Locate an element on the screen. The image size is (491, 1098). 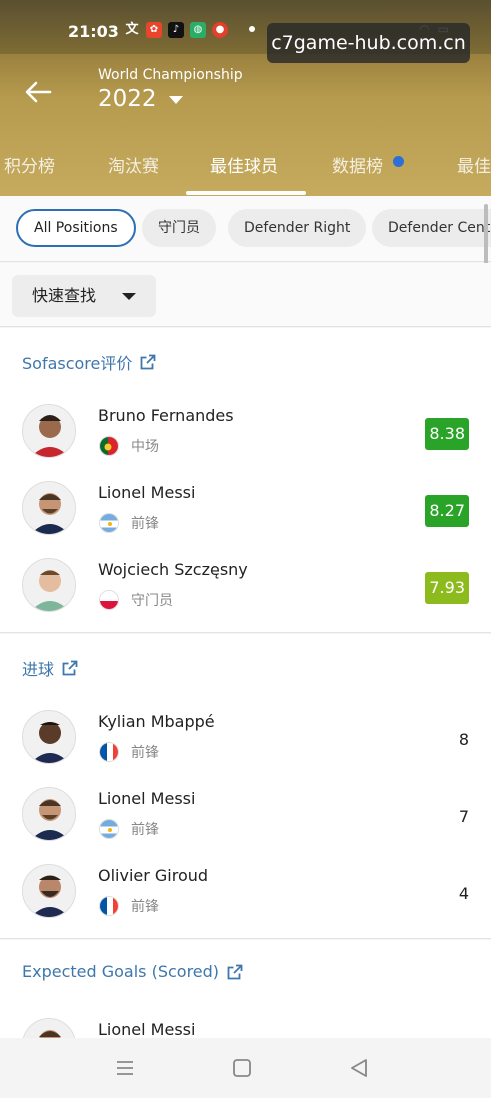
rating-badge: 8.27 is located at coordinates (447, 511).